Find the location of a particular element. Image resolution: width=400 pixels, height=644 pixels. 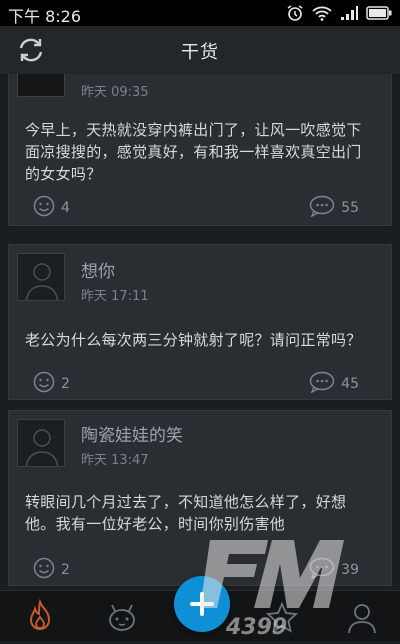

comment-button: 39 is located at coordinates (334, 570).